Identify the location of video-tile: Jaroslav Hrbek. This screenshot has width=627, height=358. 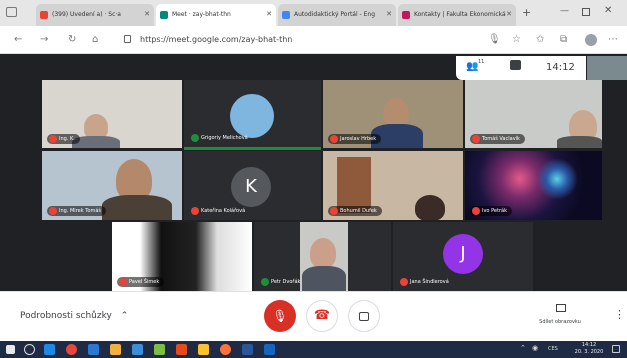
(393, 114).